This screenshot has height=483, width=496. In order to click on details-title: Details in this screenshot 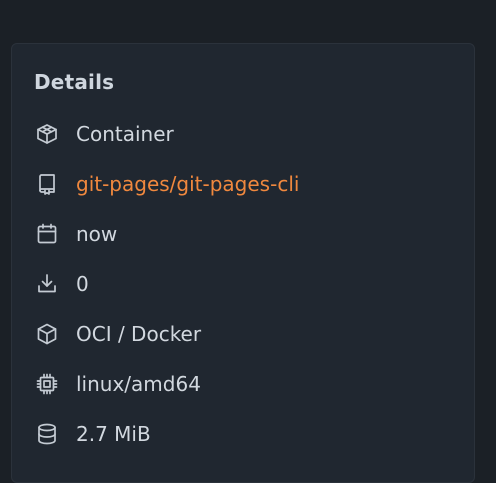, I will do `click(74, 82)`.